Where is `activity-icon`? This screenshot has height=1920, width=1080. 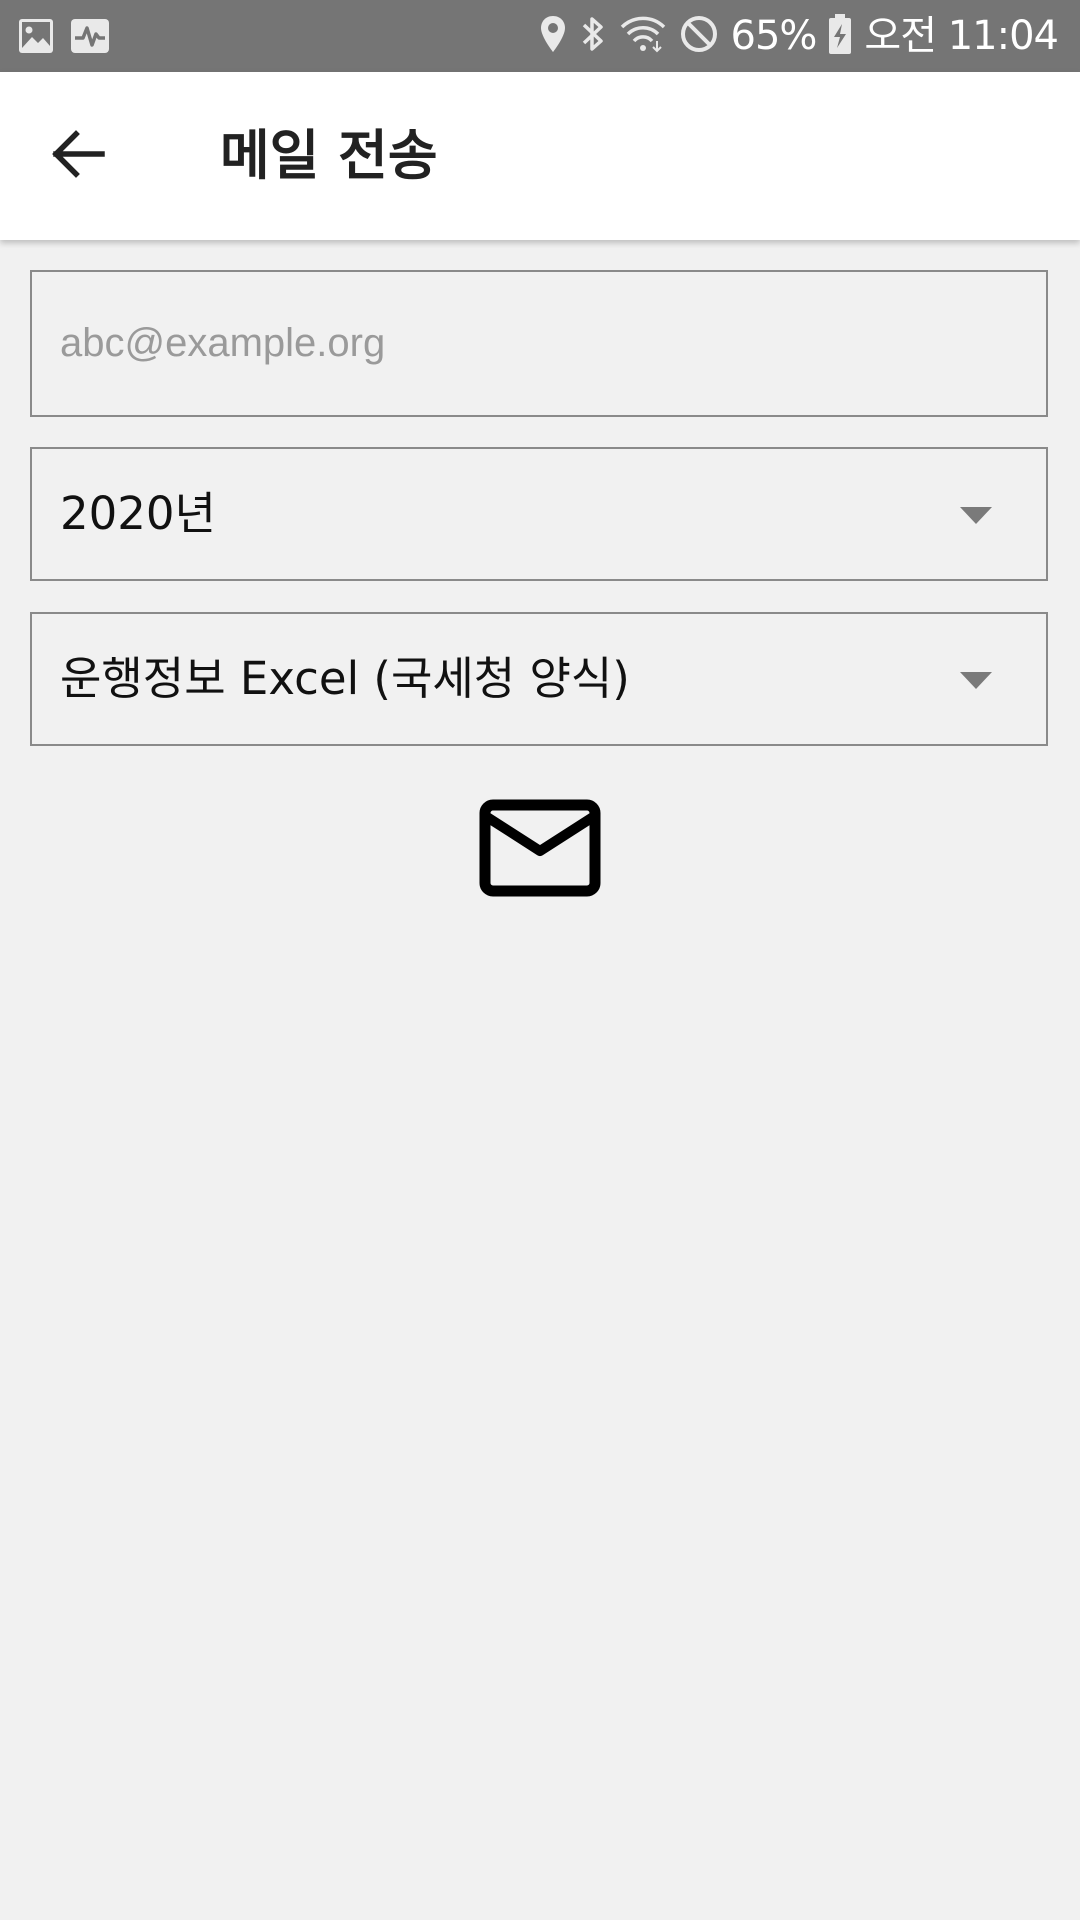
activity-icon is located at coordinates (90, 38).